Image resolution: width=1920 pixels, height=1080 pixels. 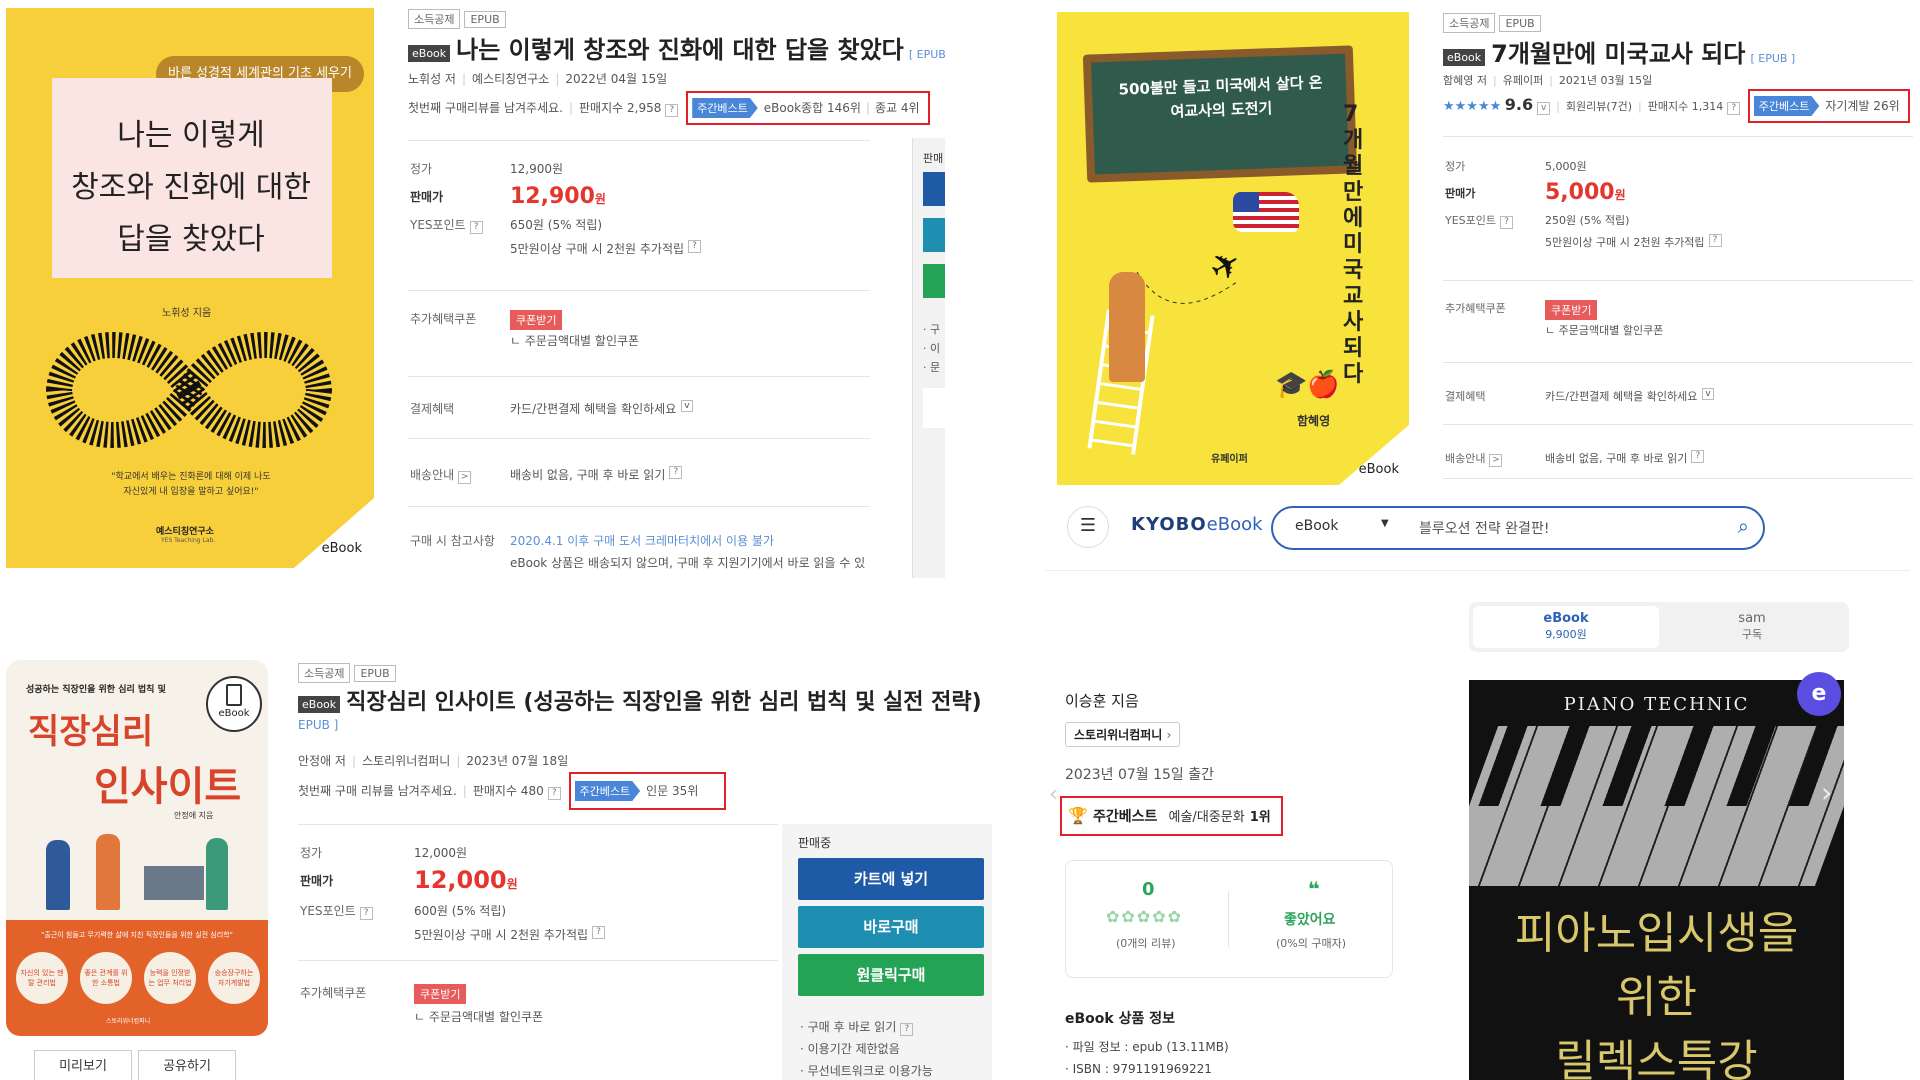 I want to click on weekly-best-flag: 주간베스트, so click(x=1786, y=106).